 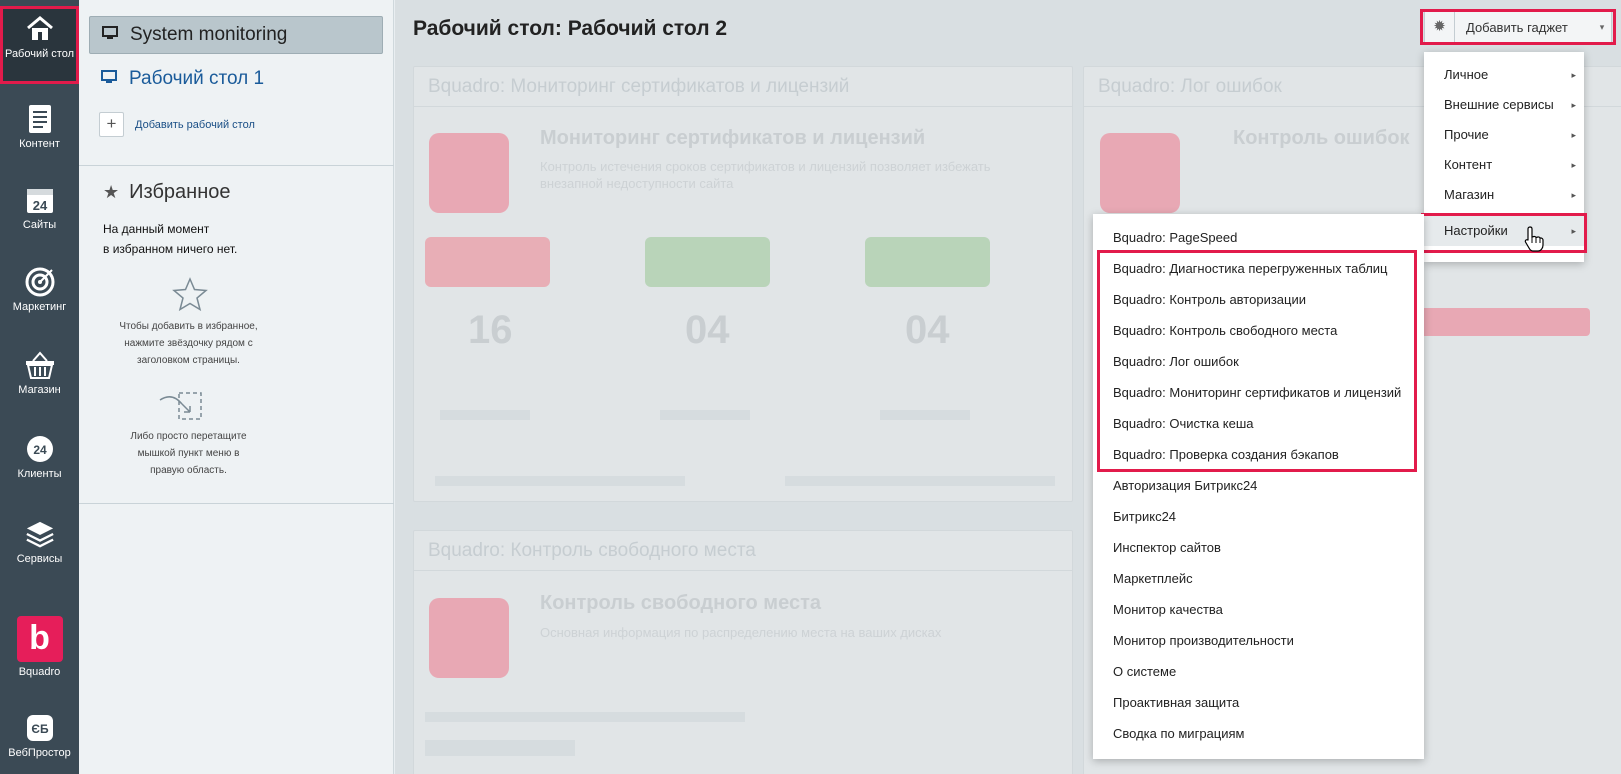 I want to click on home-icon, so click(x=40, y=29).